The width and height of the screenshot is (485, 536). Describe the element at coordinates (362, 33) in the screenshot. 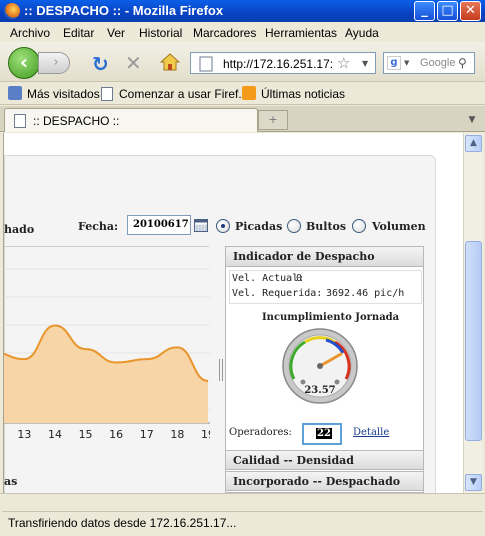

I see `menu-ayuda: Ayuda` at that location.